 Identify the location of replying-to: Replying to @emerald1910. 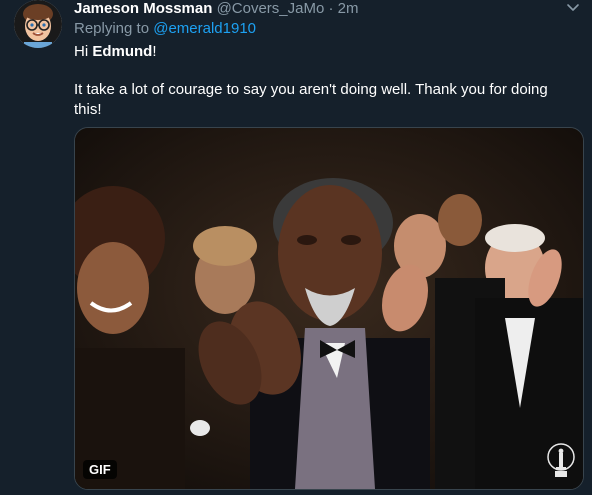
(165, 29).